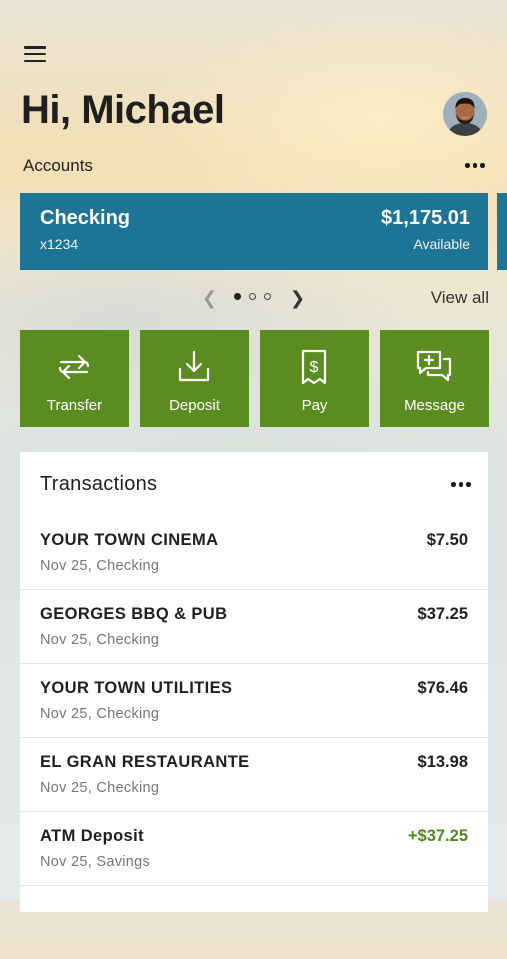  What do you see at coordinates (254, 378) in the screenshot?
I see `quick-actions: Transfer Deposit $ Pay Message` at bounding box center [254, 378].